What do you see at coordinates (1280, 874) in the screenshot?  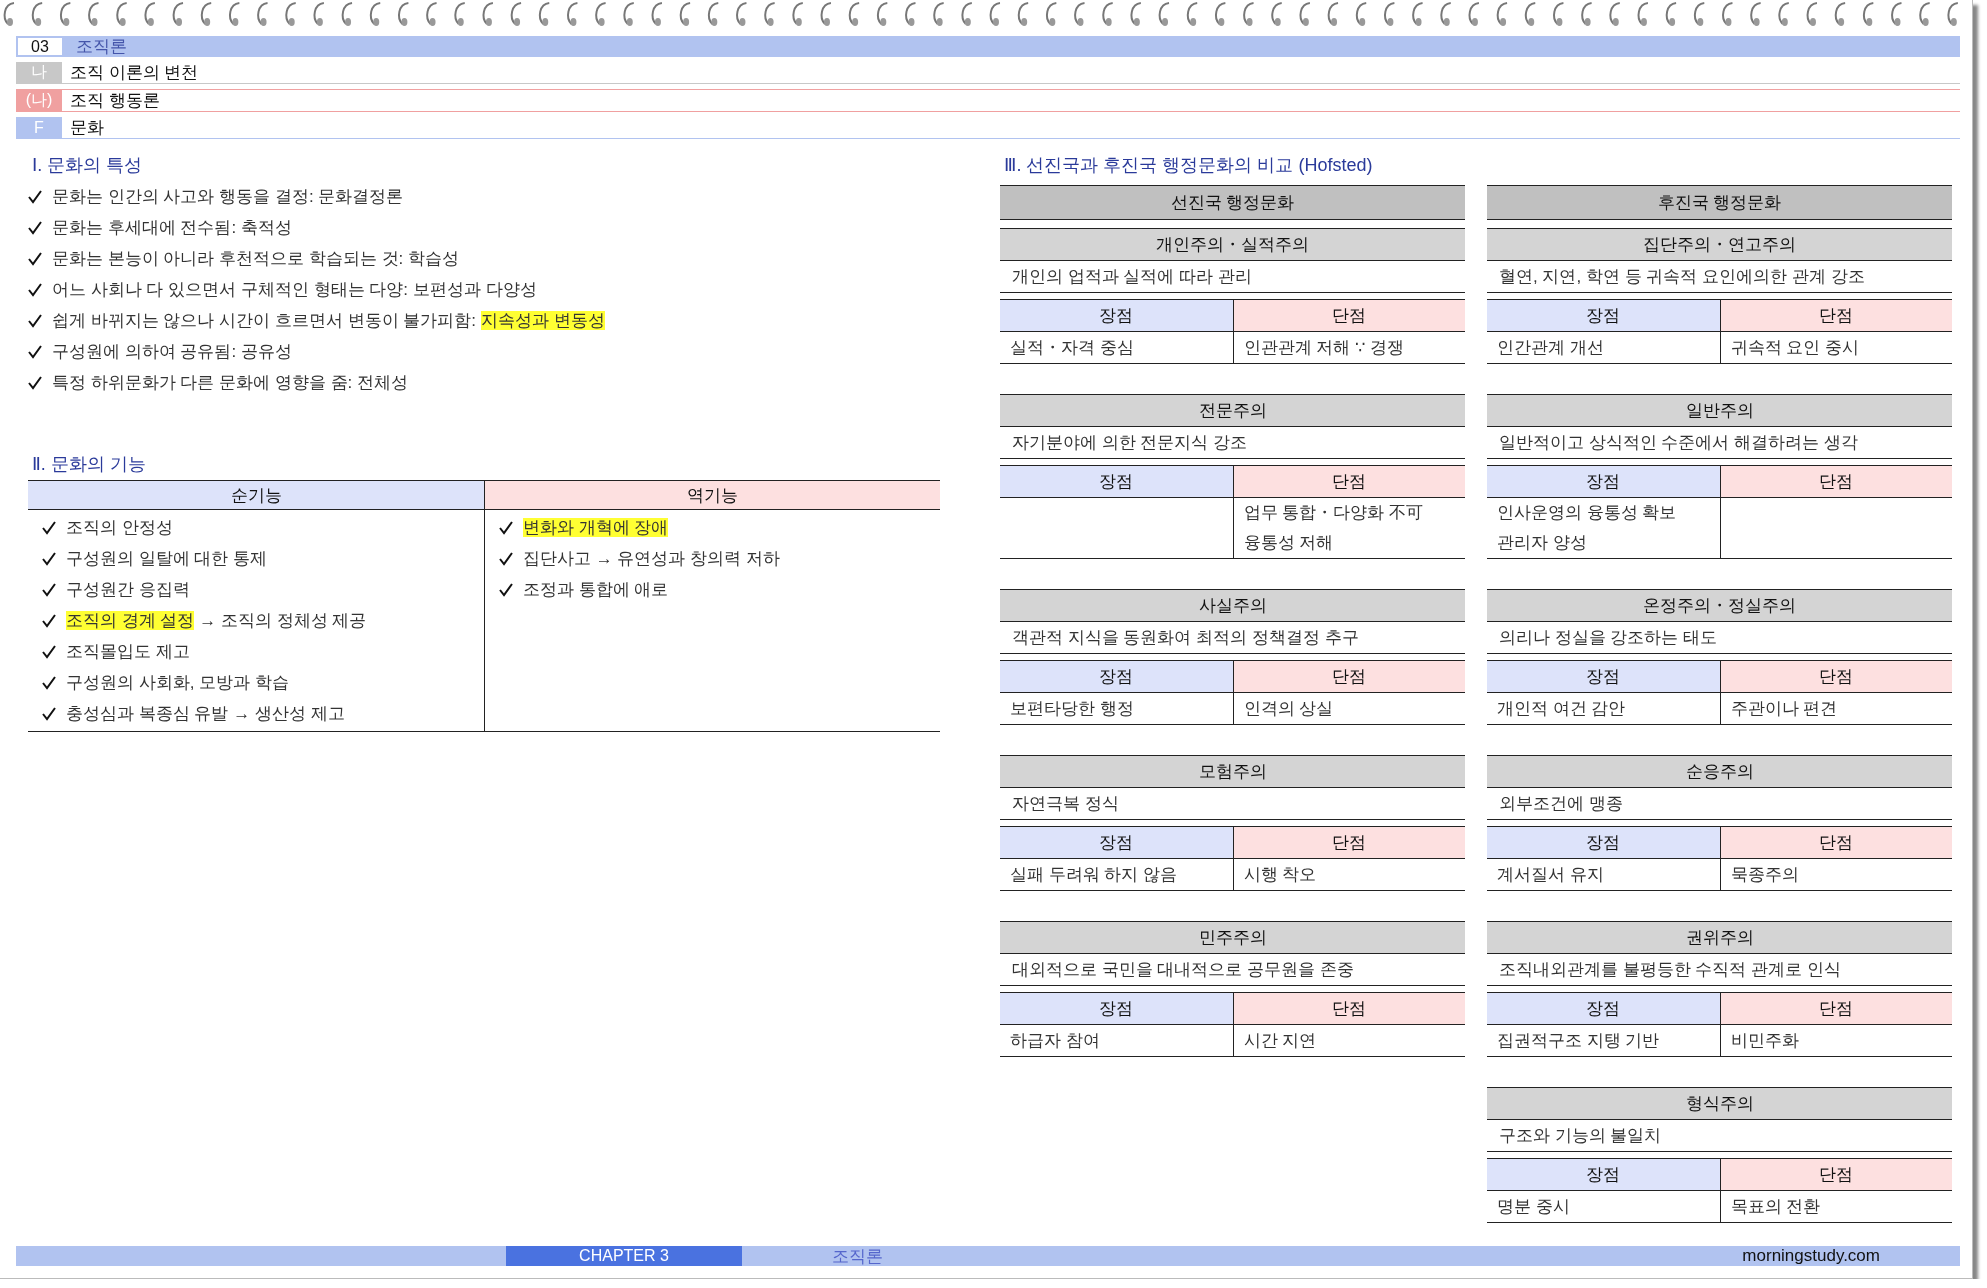 I see `table-cell-text: 시행 착오` at bounding box center [1280, 874].